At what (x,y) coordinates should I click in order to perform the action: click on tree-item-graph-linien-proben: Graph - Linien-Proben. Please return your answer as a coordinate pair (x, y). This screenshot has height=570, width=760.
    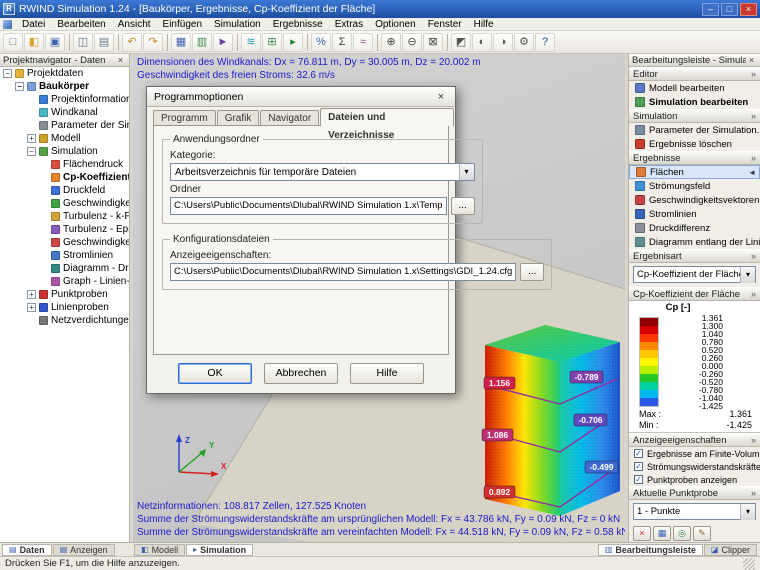
    Looking at the image, I should click on (64, 281).